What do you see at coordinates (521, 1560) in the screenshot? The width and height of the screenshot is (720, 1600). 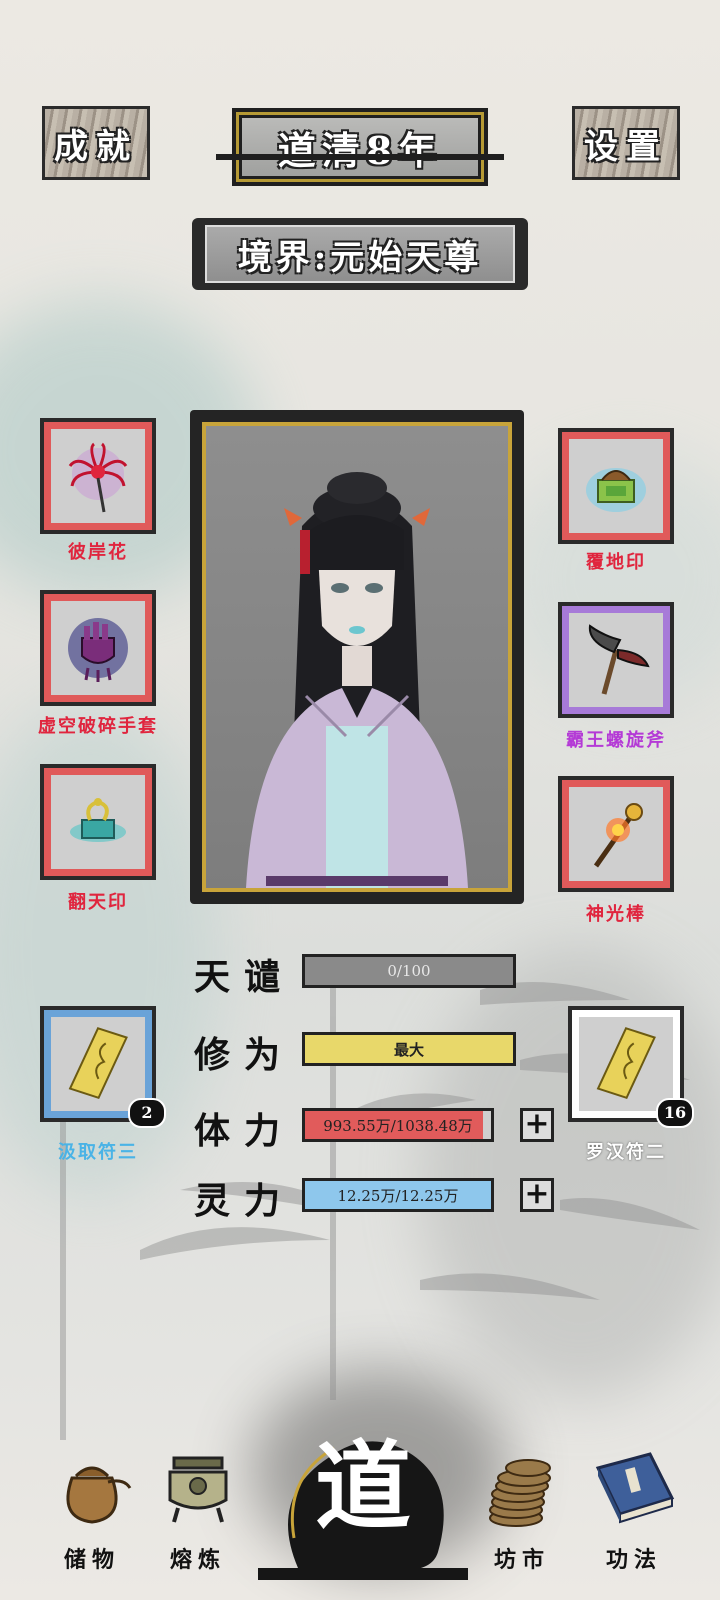 I see `nav-market-label: 坊市` at bounding box center [521, 1560].